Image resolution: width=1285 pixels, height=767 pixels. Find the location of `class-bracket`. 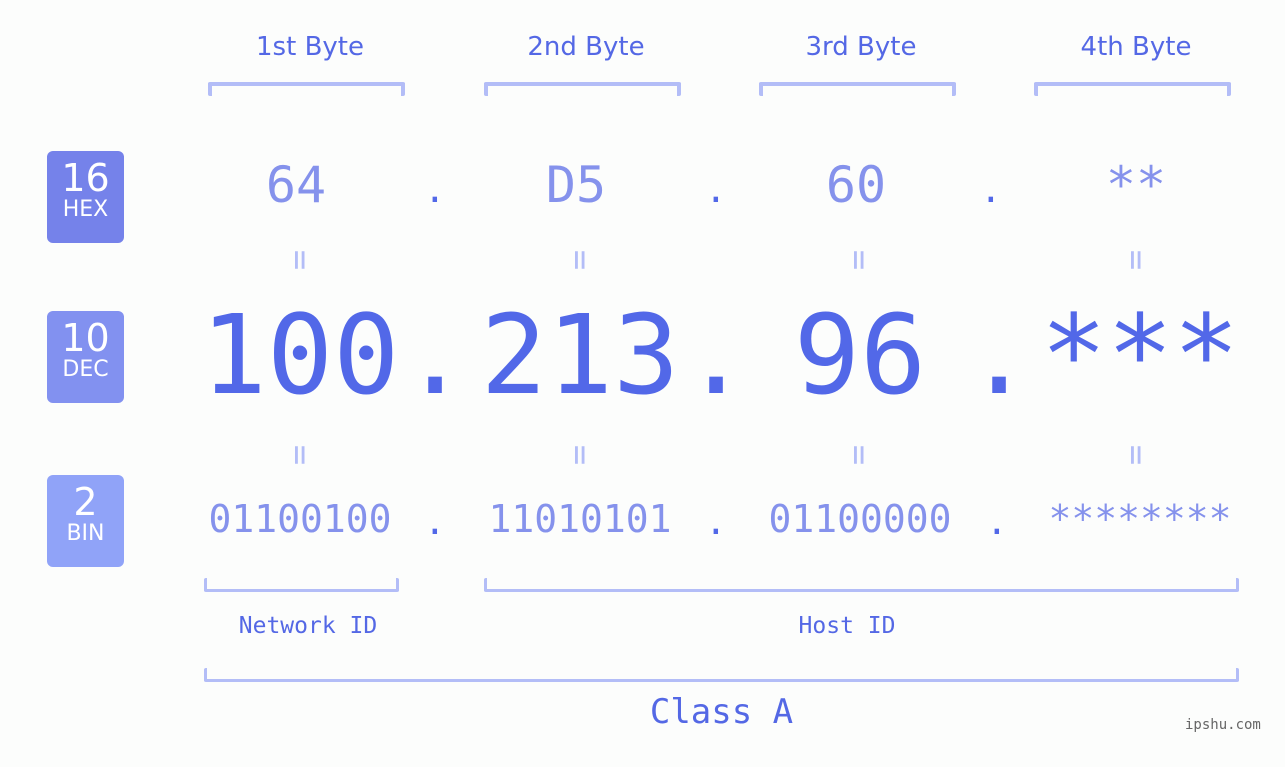

class-bracket is located at coordinates (721, 675).